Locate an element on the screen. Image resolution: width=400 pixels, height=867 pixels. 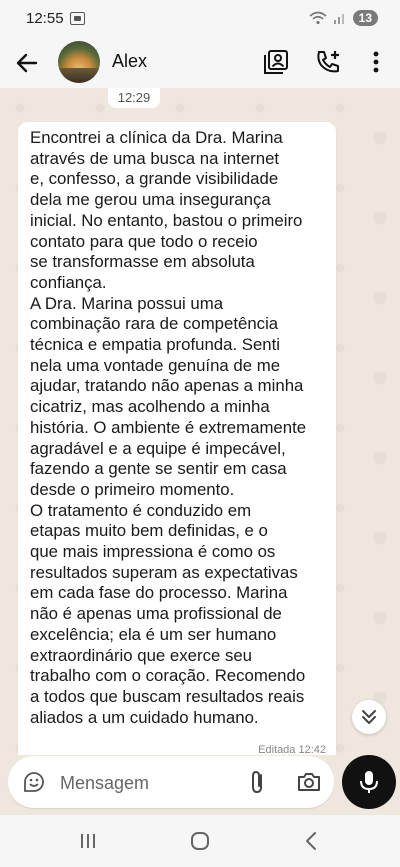
home-icon is located at coordinates (200, 841).